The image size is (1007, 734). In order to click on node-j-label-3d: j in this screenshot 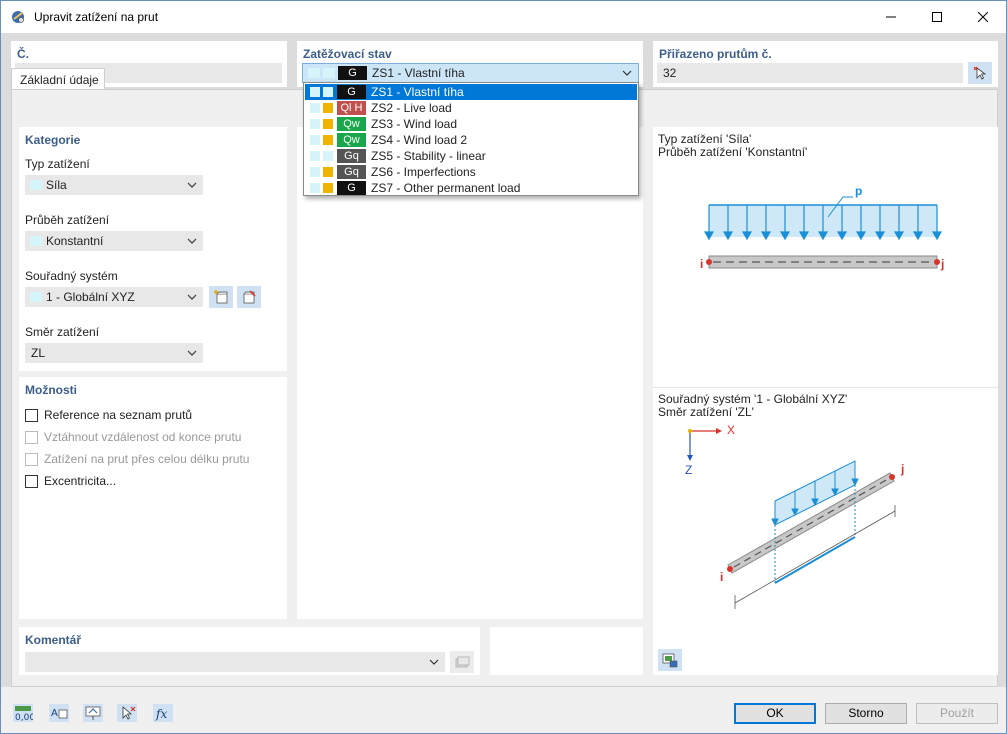, I will do `click(903, 469)`.